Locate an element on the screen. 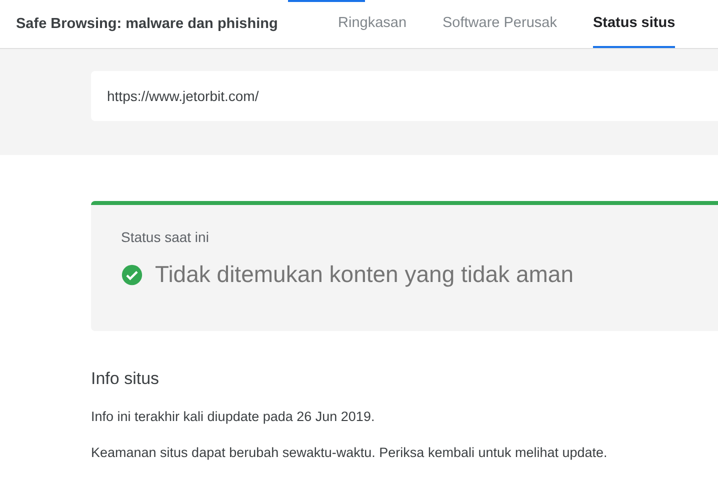 This screenshot has width=718, height=486. info-text: Info ini terakhir kali diupdate pada 26 Jun 2019. is located at coordinates (233, 416).